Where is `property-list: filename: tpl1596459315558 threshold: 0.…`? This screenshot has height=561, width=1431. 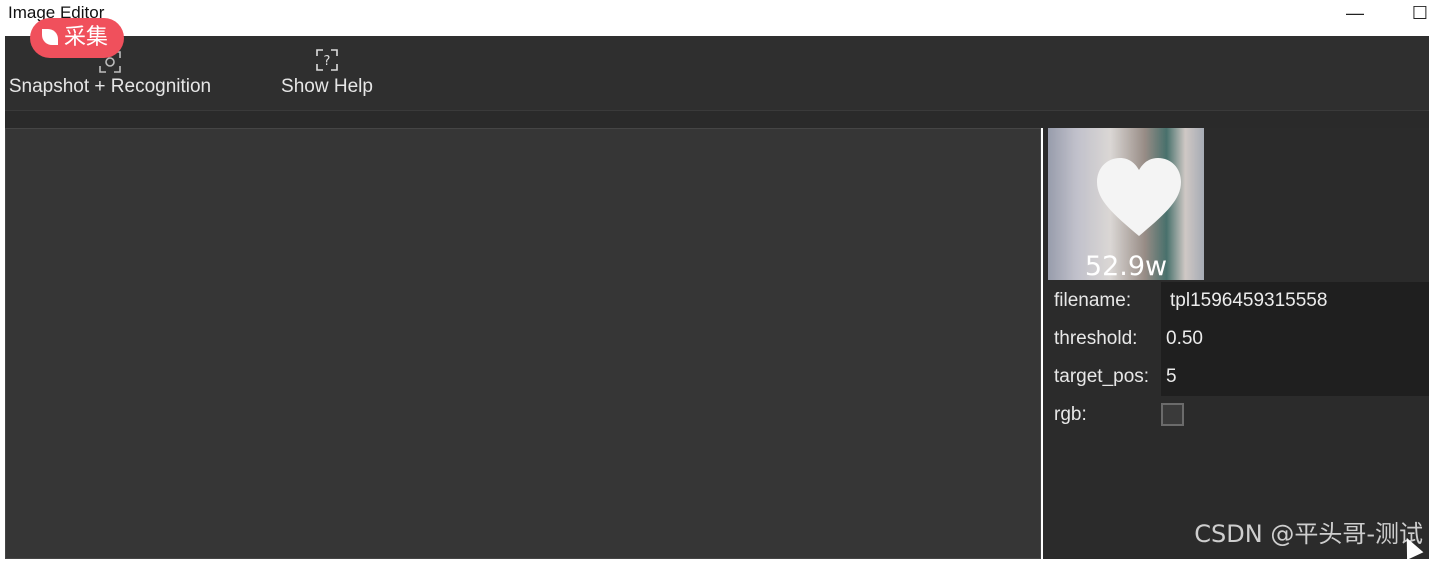
property-list: filename: tpl1596459315558 threshold: 0.… is located at coordinates (1238, 358).